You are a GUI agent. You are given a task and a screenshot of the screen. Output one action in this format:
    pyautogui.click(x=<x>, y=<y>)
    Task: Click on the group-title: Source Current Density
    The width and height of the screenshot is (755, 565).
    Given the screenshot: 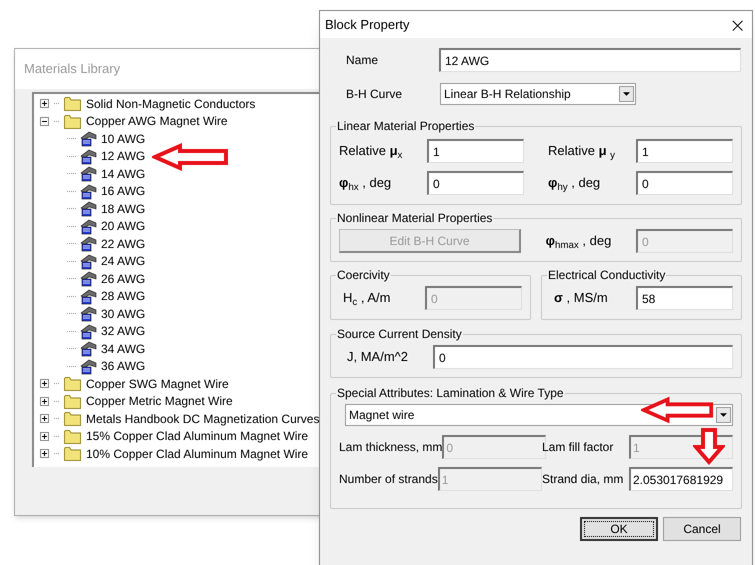 What is the action you would take?
    pyautogui.click(x=399, y=334)
    